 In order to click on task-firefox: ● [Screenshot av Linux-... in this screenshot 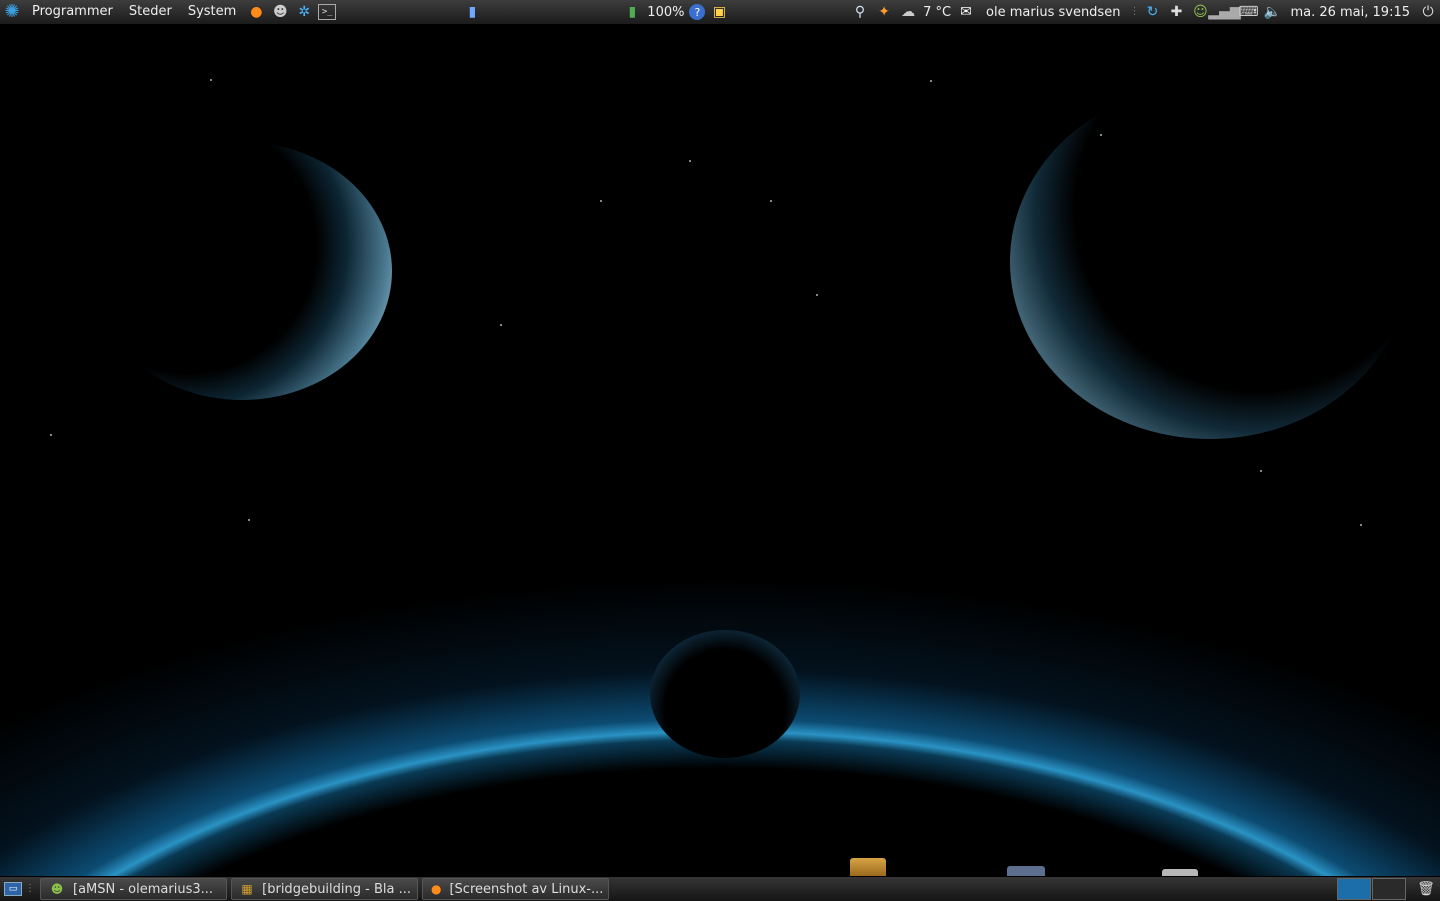, I will do `click(515, 889)`.